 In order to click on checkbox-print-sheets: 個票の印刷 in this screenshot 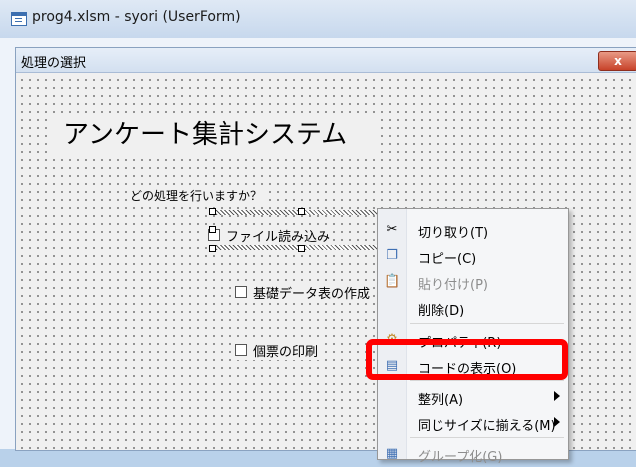, I will do `click(277, 350)`.